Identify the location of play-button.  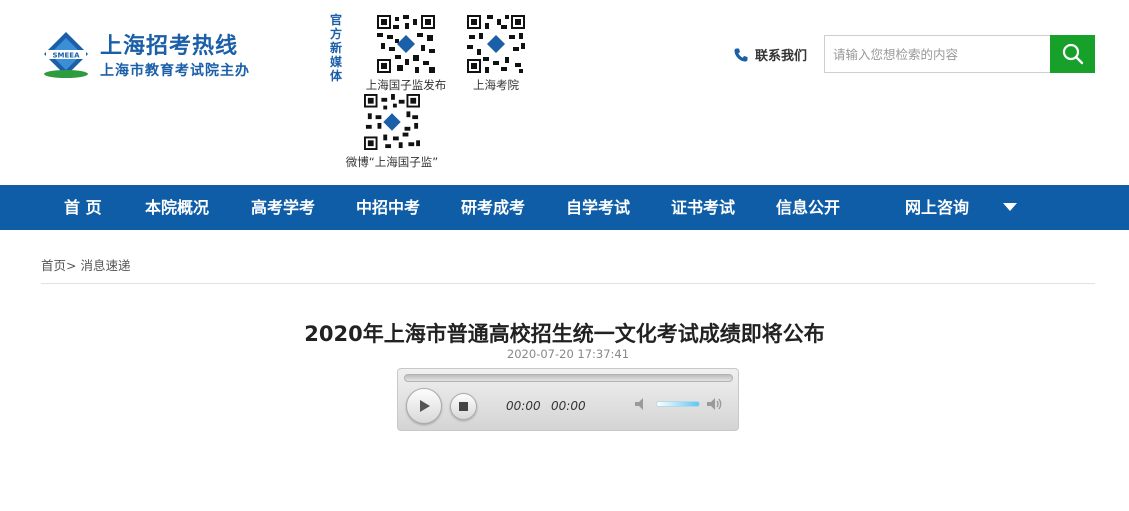
(424, 406).